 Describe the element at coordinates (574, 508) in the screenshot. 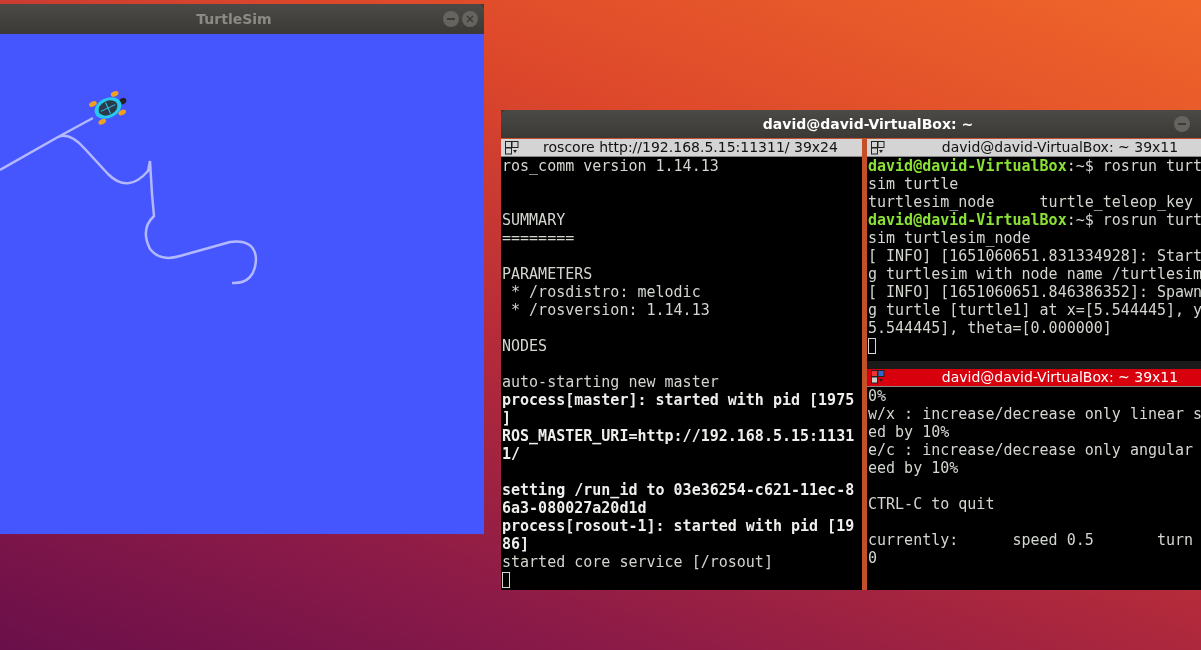

I see `terminal-line: 6a3-080027a20d1d` at that location.